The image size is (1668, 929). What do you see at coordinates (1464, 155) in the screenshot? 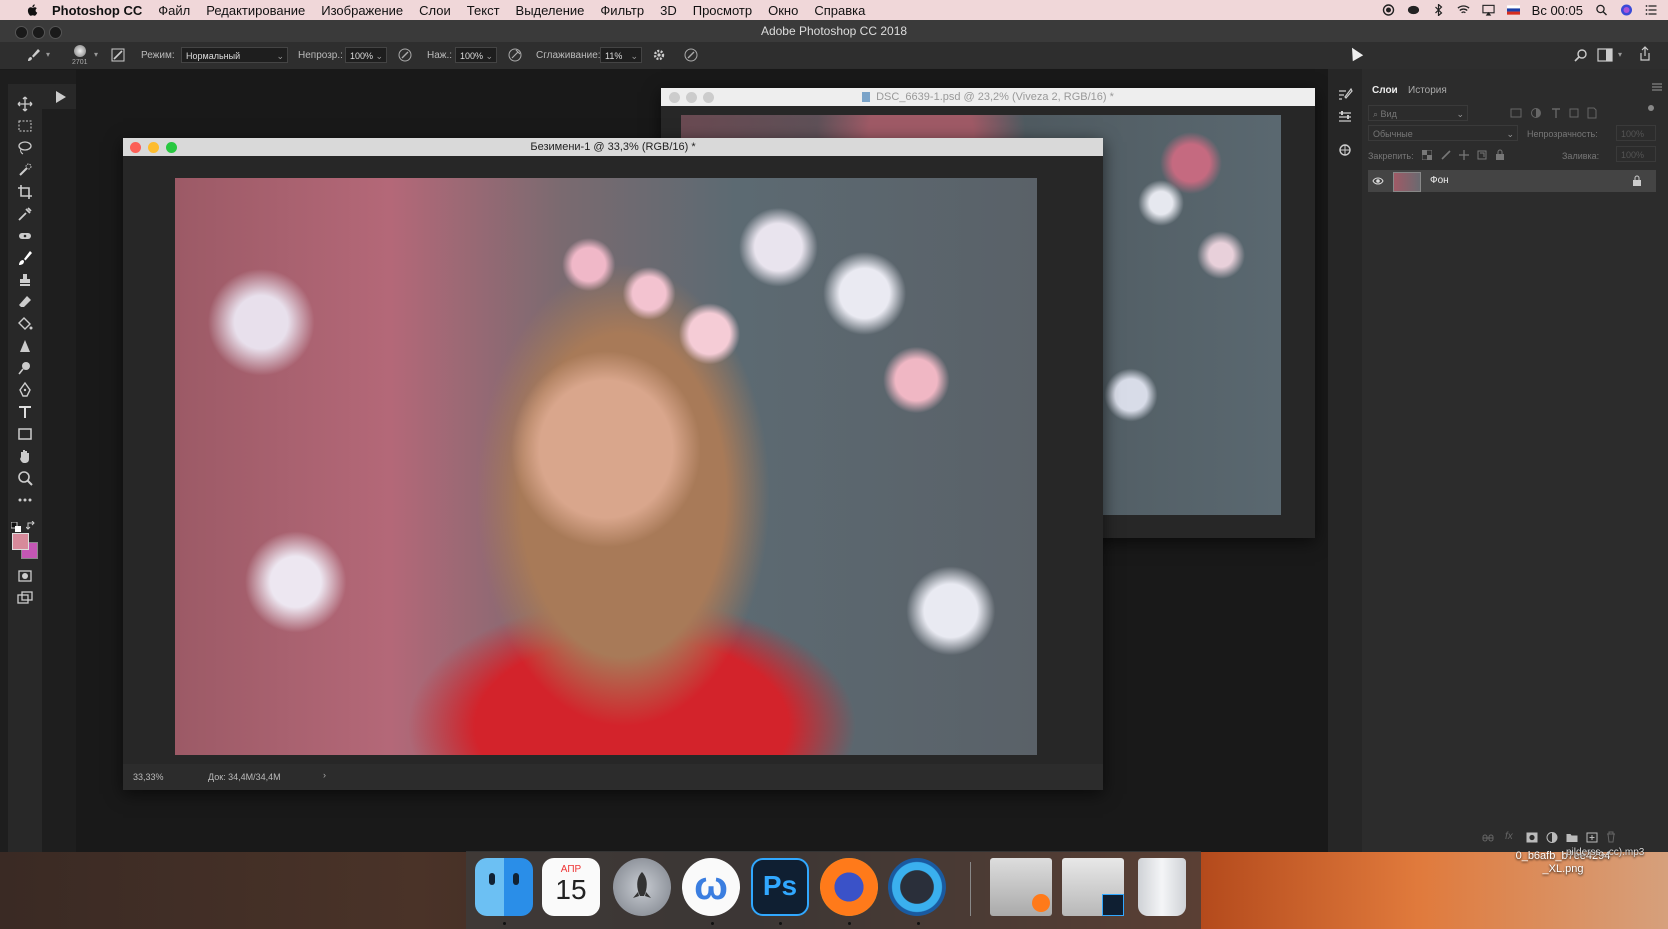
I see `lock-position-icon` at bounding box center [1464, 155].